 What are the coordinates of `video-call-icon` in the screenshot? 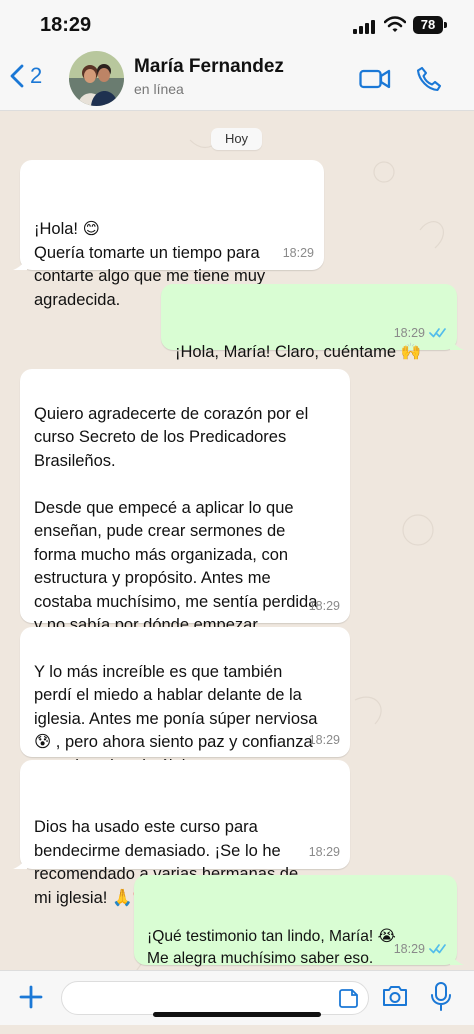 It's located at (375, 79).